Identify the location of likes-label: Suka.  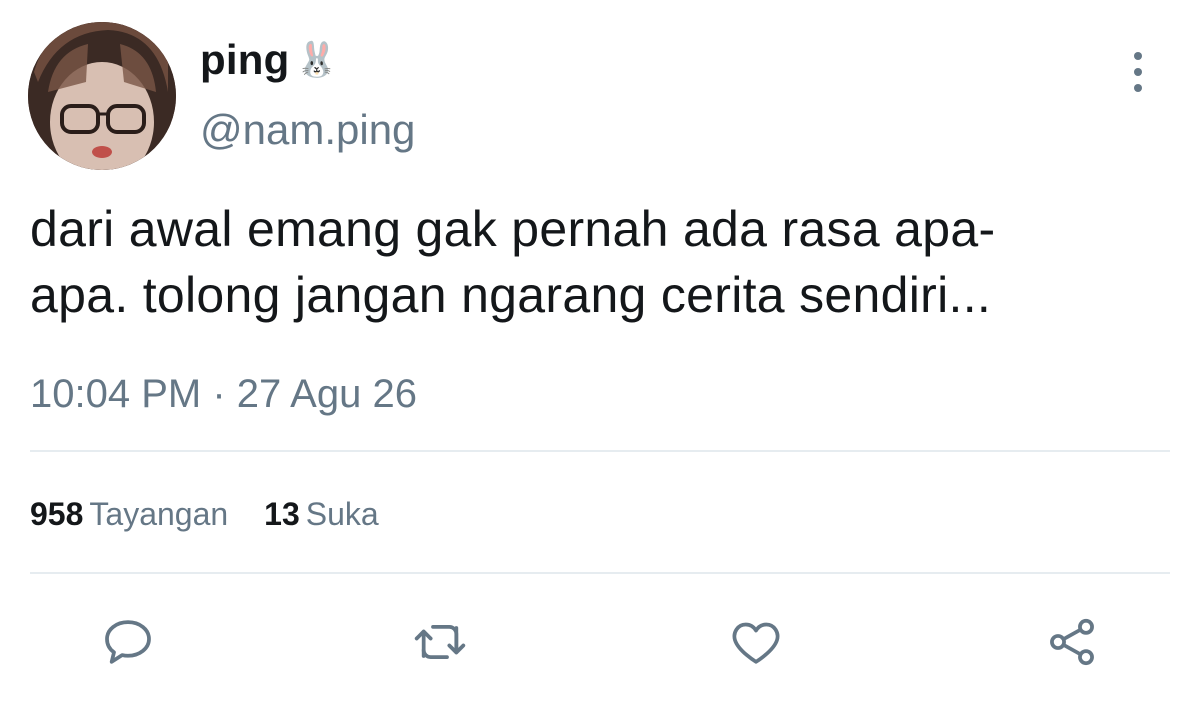
(342, 514).